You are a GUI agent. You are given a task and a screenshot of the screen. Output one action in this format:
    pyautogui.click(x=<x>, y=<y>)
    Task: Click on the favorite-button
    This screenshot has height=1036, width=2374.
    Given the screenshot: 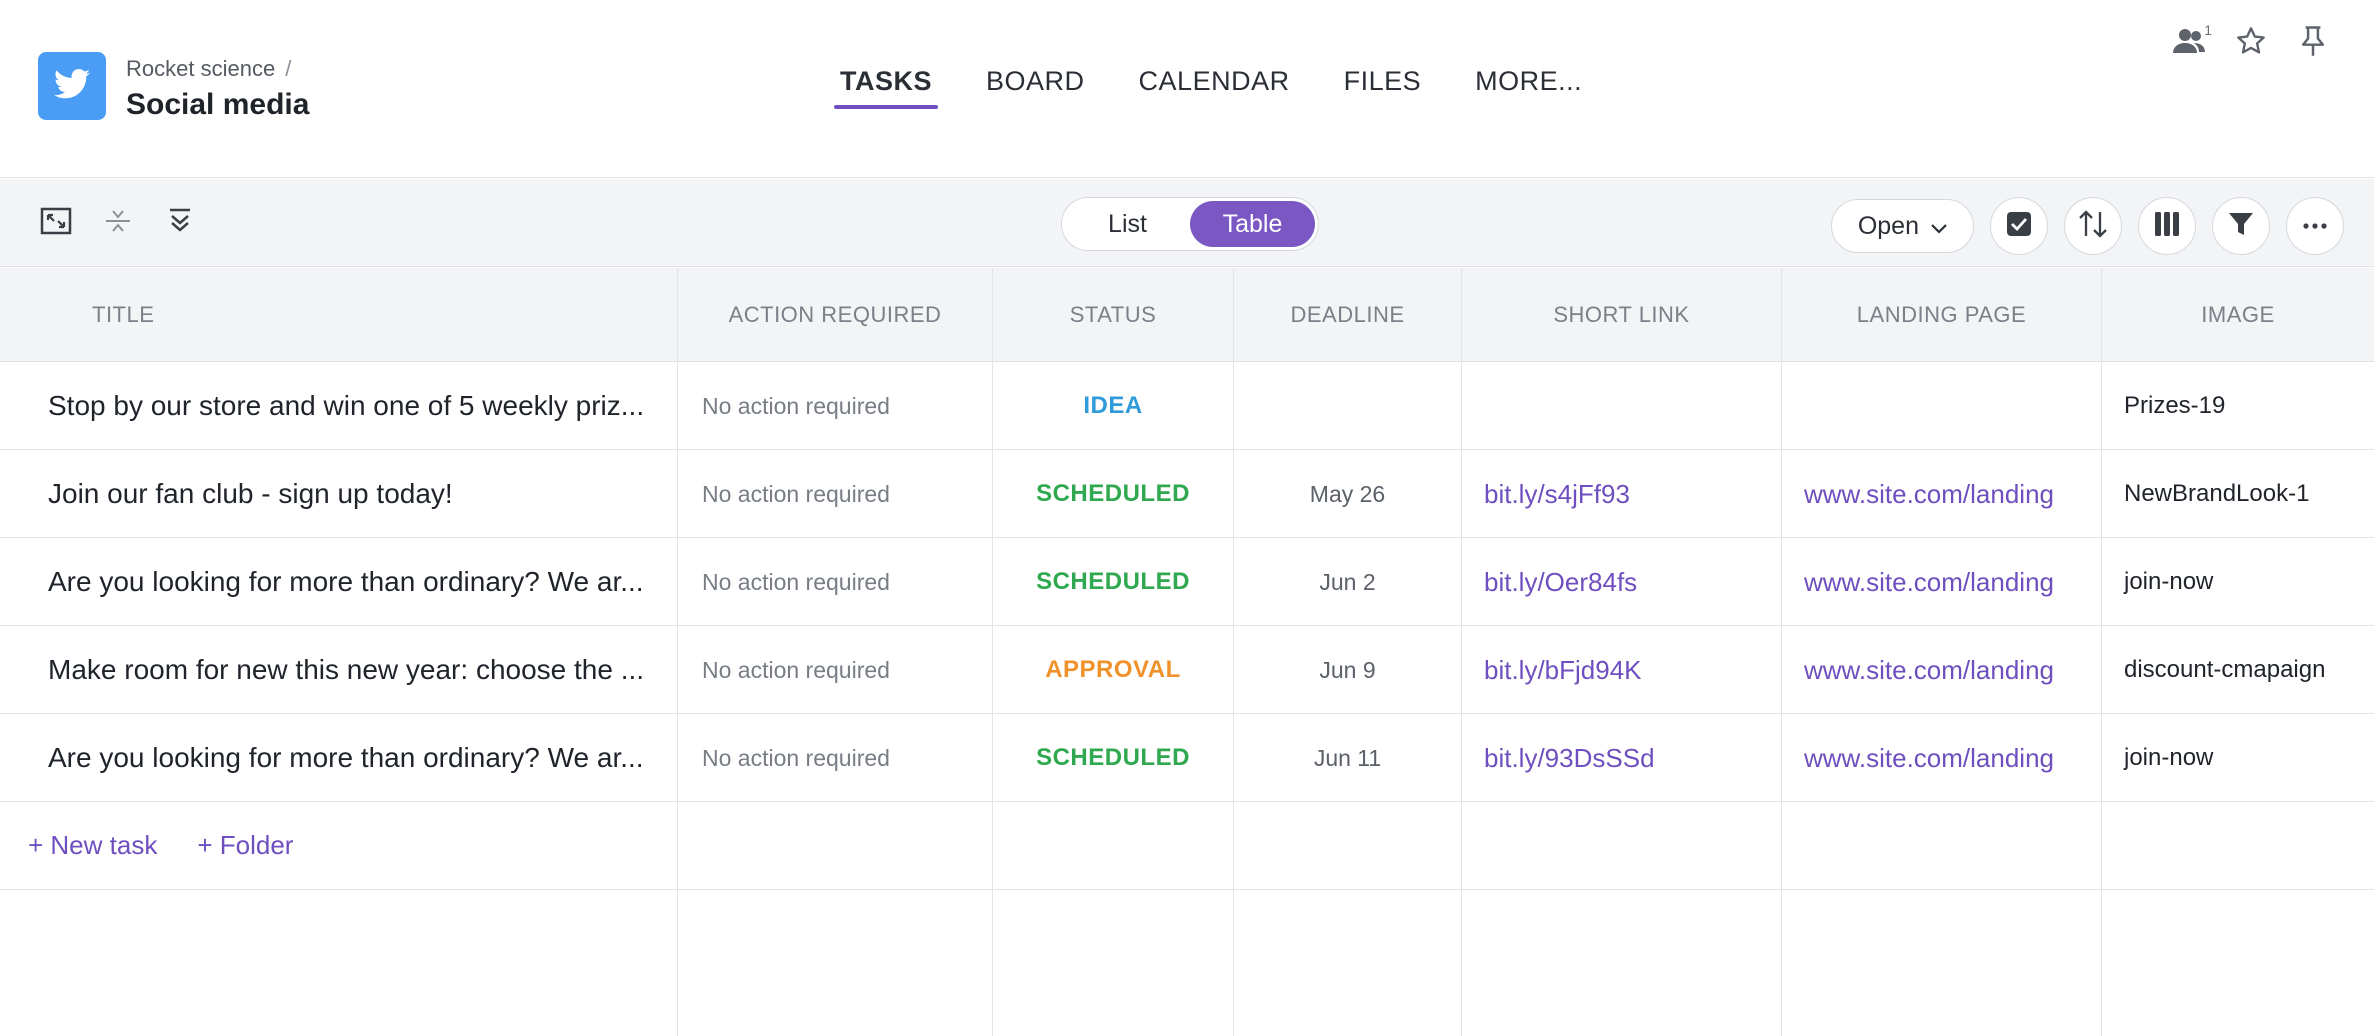 What is the action you would take?
    pyautogui.click(x=2251, y=43)
    